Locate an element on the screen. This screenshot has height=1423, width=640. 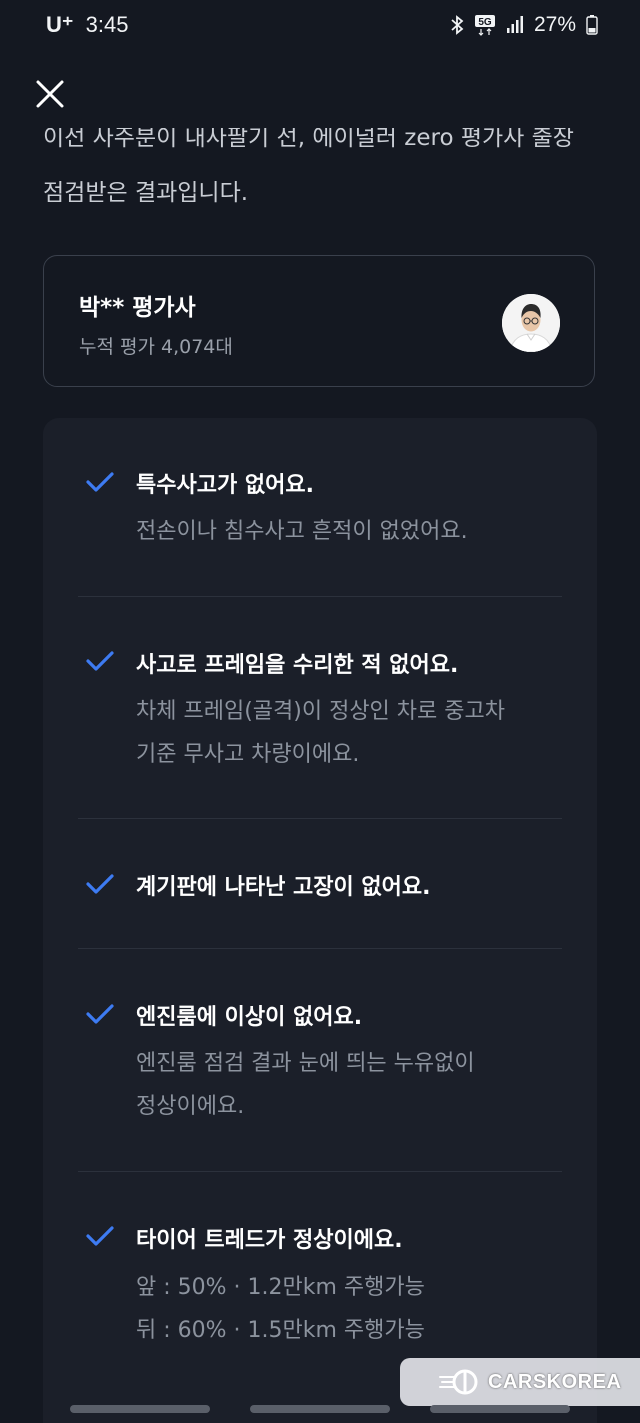
watermark-text: CARSKOREA is located at coordinates (555, 1381).